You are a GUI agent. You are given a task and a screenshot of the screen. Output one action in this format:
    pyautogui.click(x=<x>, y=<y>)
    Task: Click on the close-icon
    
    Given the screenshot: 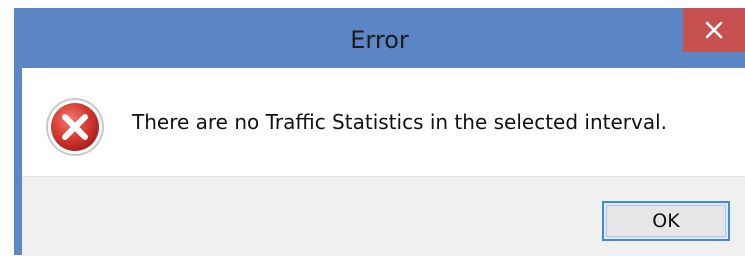 What is the action you would take?
    pyautogui.click(x=714, y=30)
    